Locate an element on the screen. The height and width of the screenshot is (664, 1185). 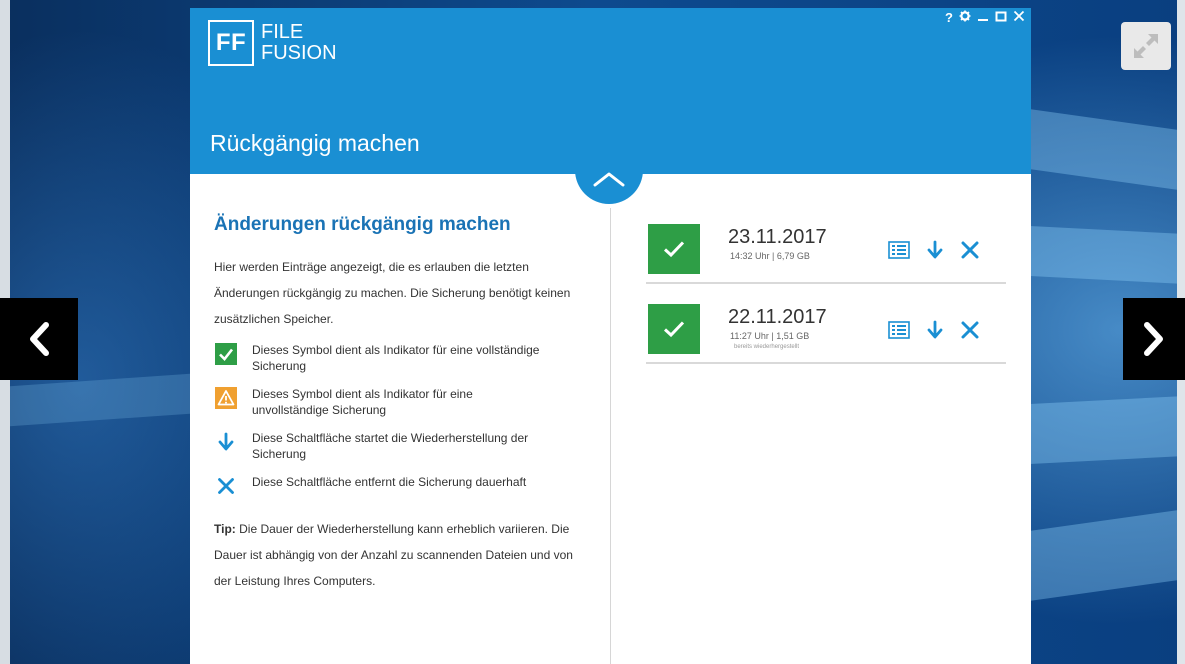
close-window-button is located at coordinates (1019, 17).